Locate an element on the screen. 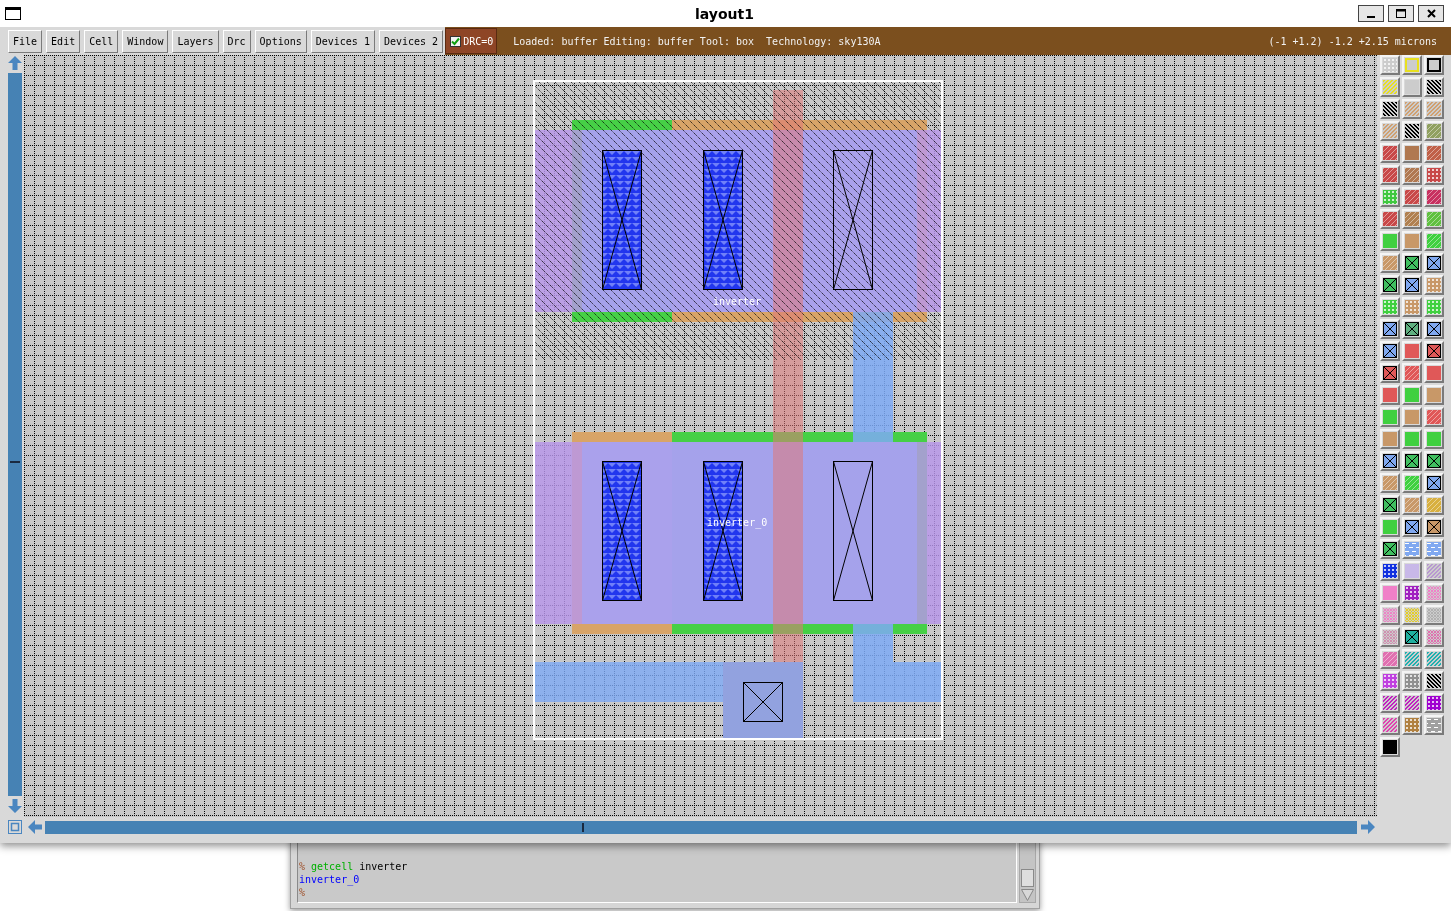 The image size is (1451, 911). status-text: Loaded: buffer Editing: buffer Tool: box Technology: sky130A is located at coordinates (697, 41).